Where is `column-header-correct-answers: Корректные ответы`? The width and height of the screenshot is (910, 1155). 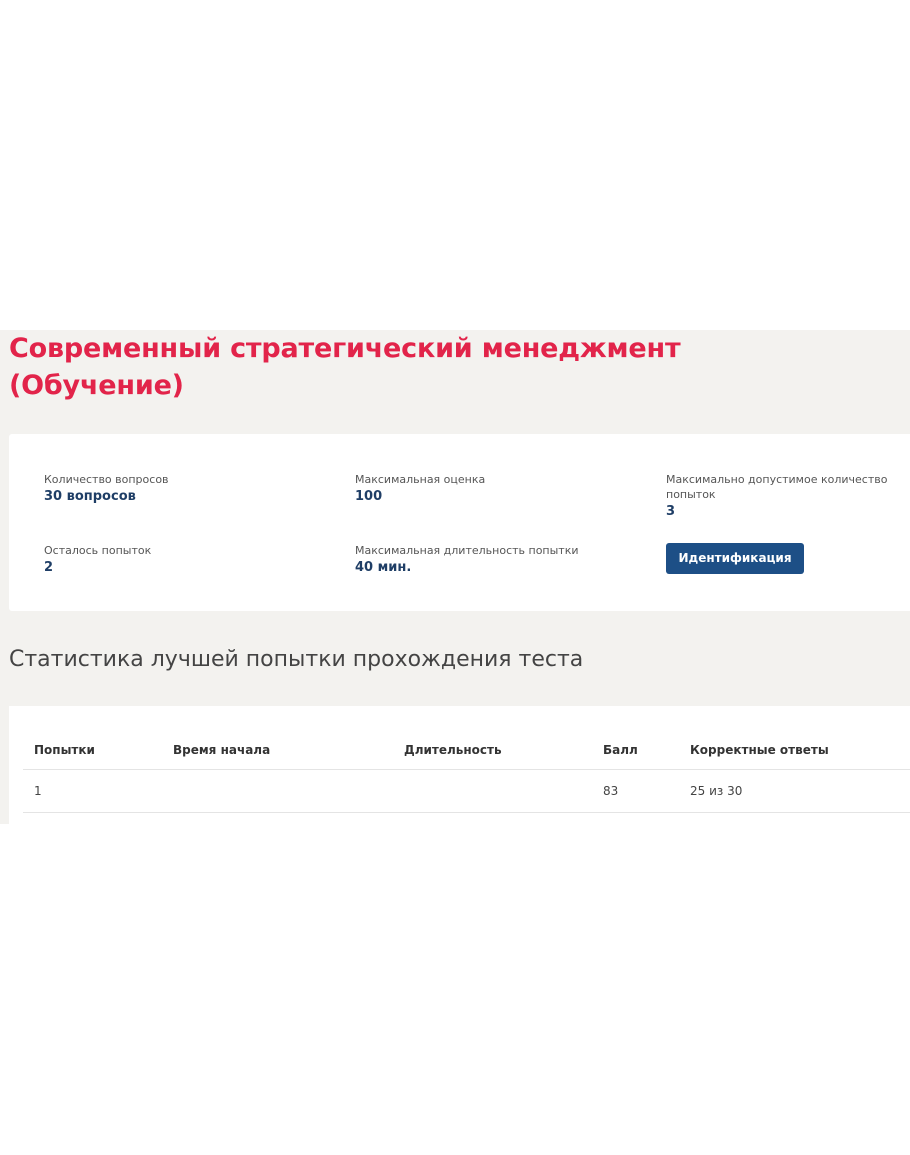 column-header-correct-answers: Корректные ответы is located at coordinates (794, 750).